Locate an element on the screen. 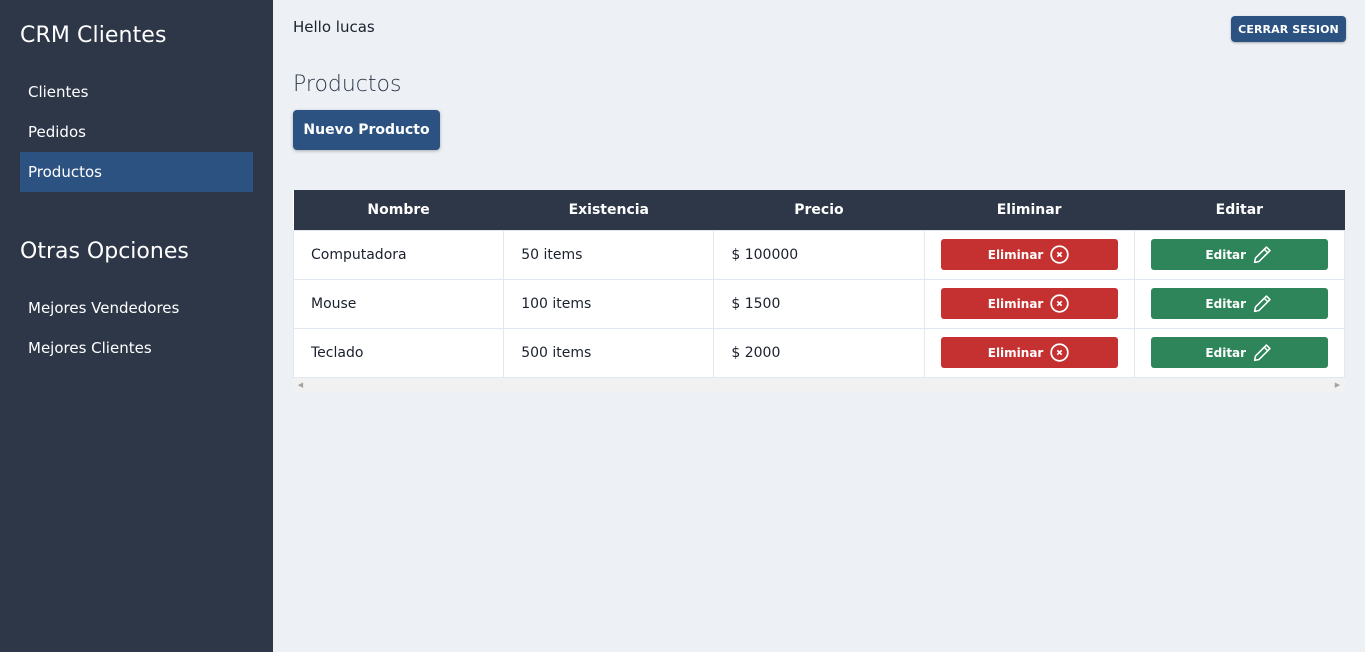  column-header-precio: Precio is located at coordinates (819, 209).